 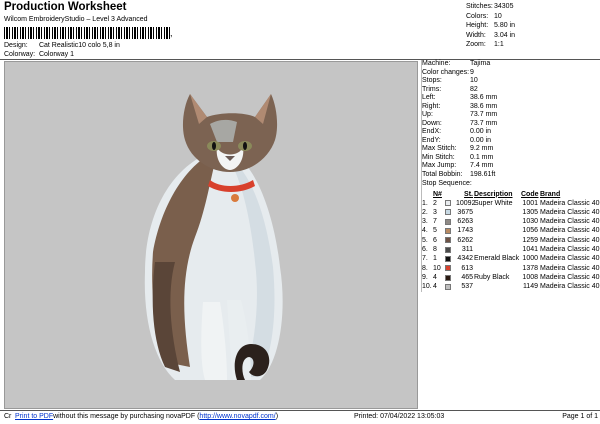 What do you see at coordinates (530, 259) in the screenshot?
I see `row-code: 1000` at bounding box center [530, 259].